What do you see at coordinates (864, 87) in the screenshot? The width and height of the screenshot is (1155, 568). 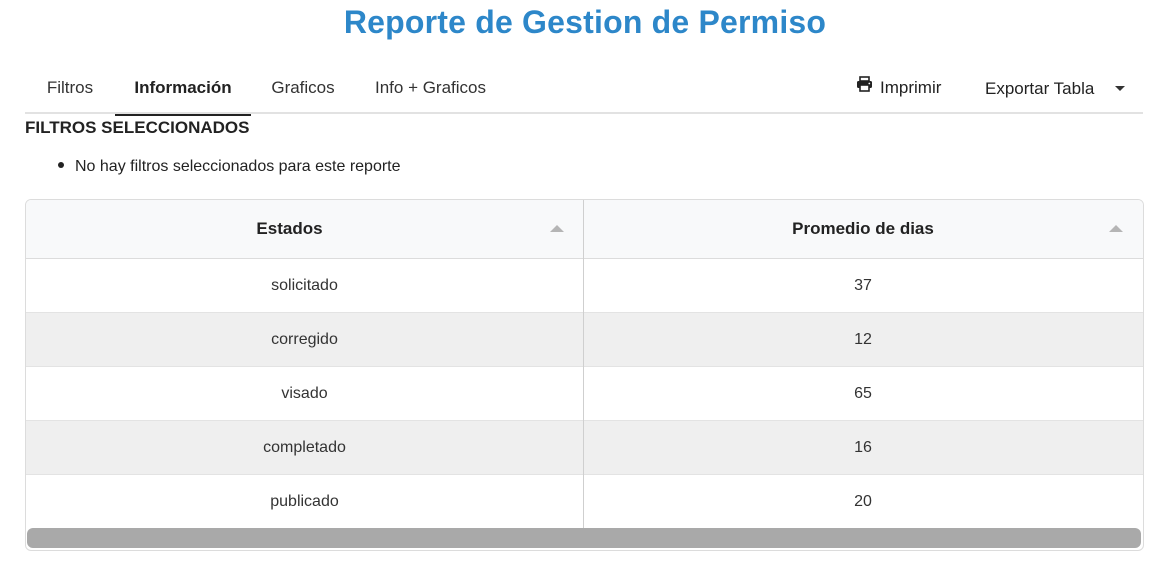 I see `printer-icon` at bounding box center [864, 87].